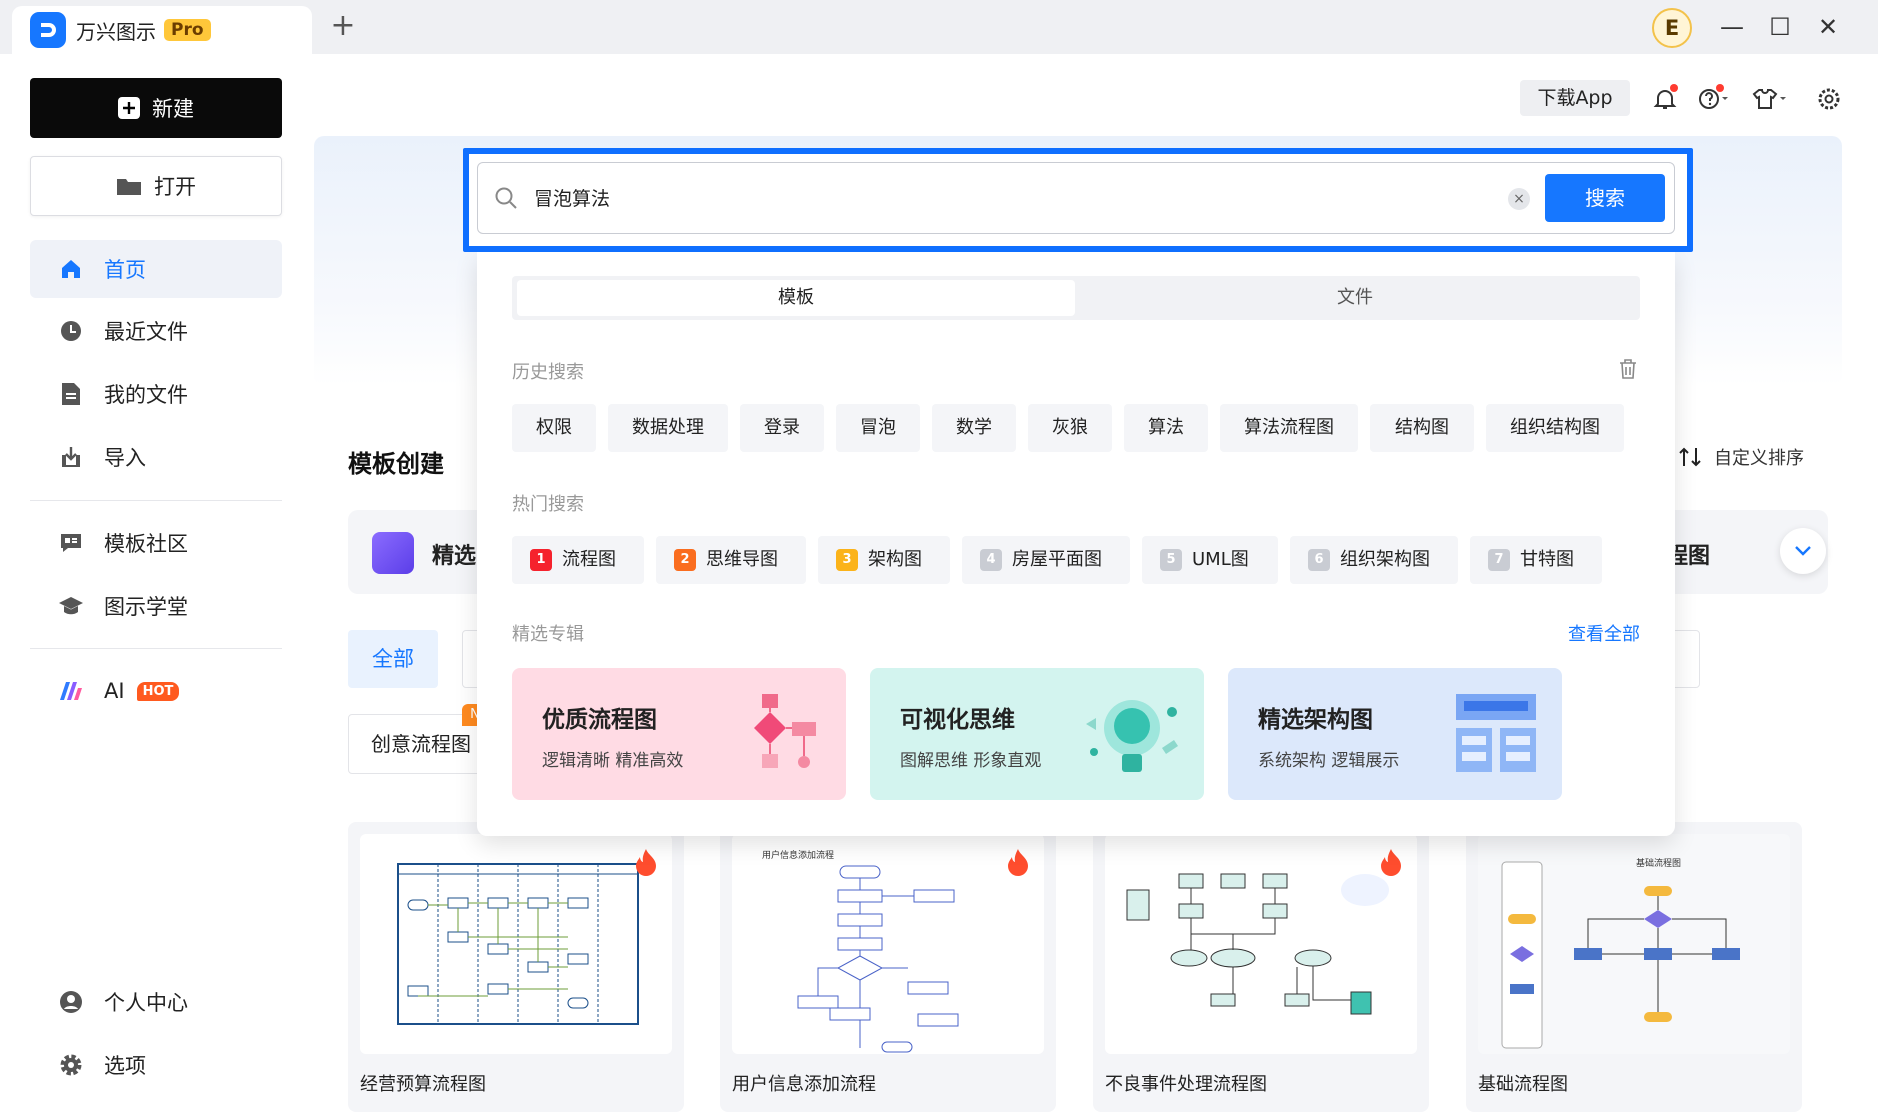  I want to click on history-tag: 数据处理, so click(668, 428).